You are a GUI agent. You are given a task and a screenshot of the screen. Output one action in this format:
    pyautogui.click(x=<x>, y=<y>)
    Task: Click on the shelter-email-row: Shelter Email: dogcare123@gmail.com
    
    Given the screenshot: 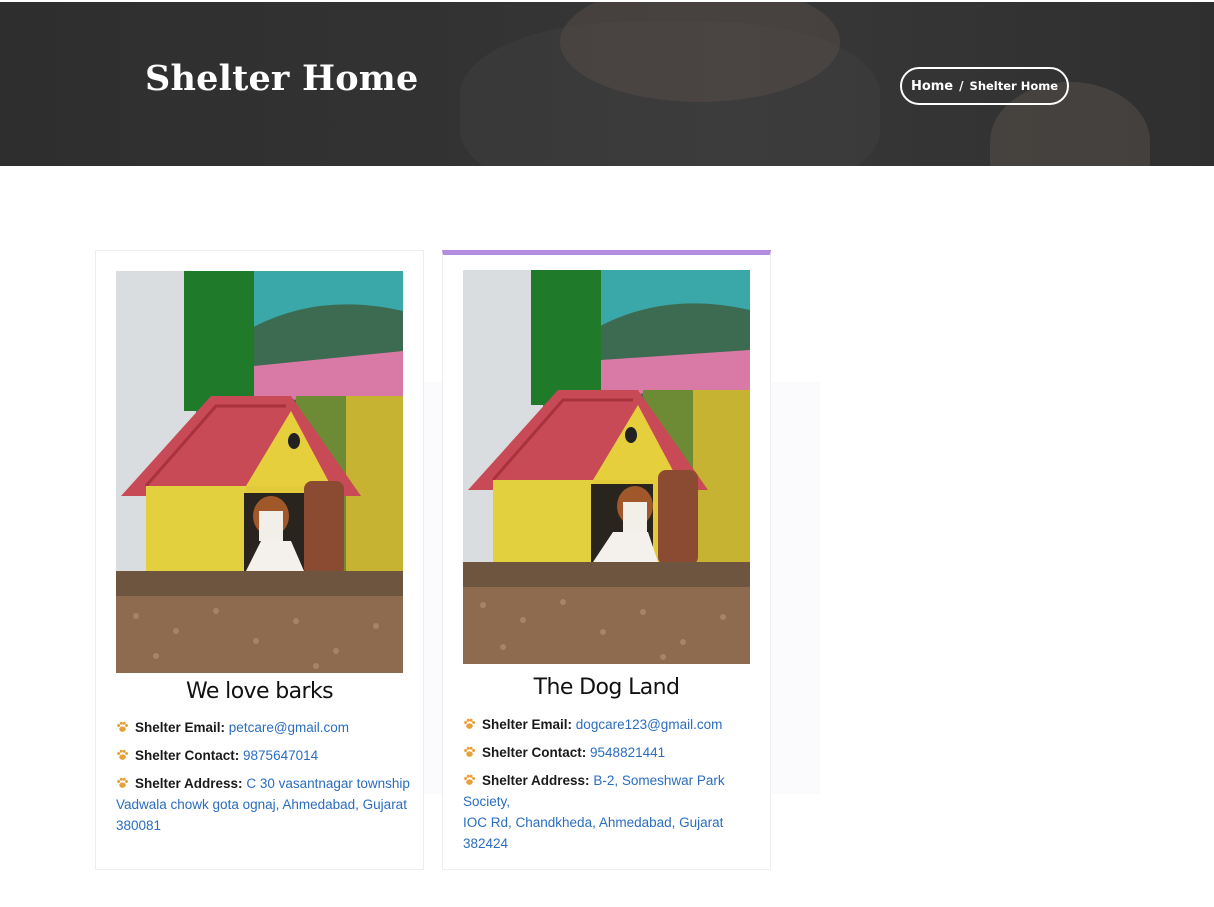 What is the action you would take?
    pyautogui.click(x=613, y=724)
    